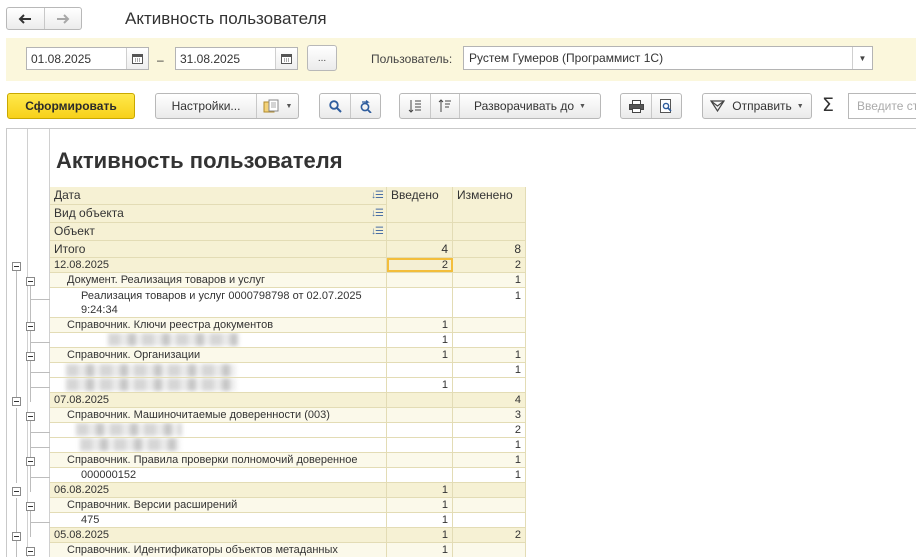  Describe the element at coordinates (489, 430) in the screenshot. I see `row-changed: 2` at that location.